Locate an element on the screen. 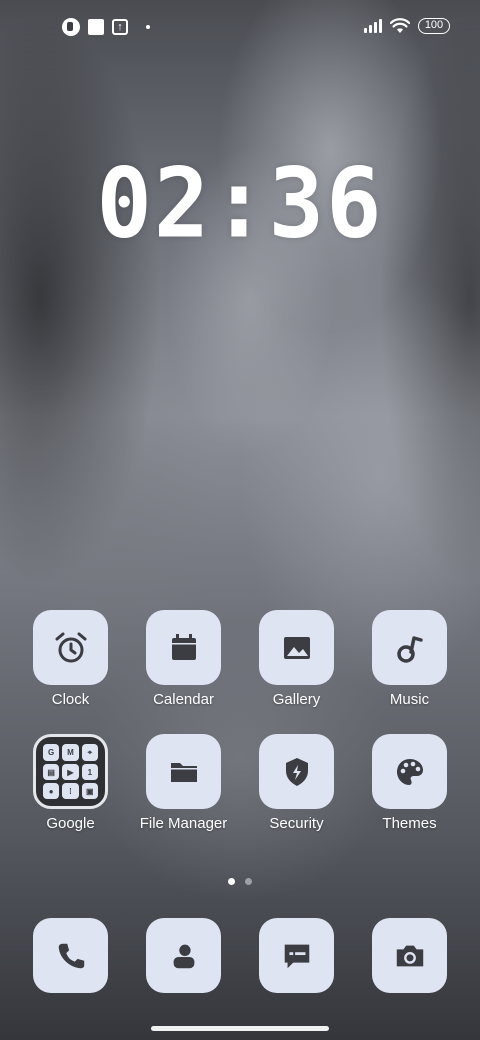 Image resolution: width=480 pixels, height=1040 pixels. app-gallery: Gallery is located at coordinates (296, 659).